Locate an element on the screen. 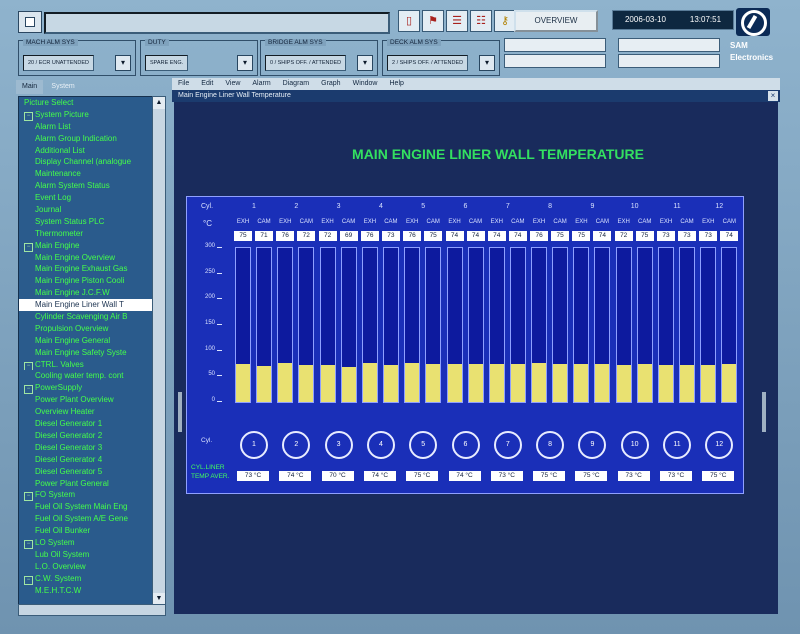  cylinder-indicator: 7 is located at coordinates (507, 445).